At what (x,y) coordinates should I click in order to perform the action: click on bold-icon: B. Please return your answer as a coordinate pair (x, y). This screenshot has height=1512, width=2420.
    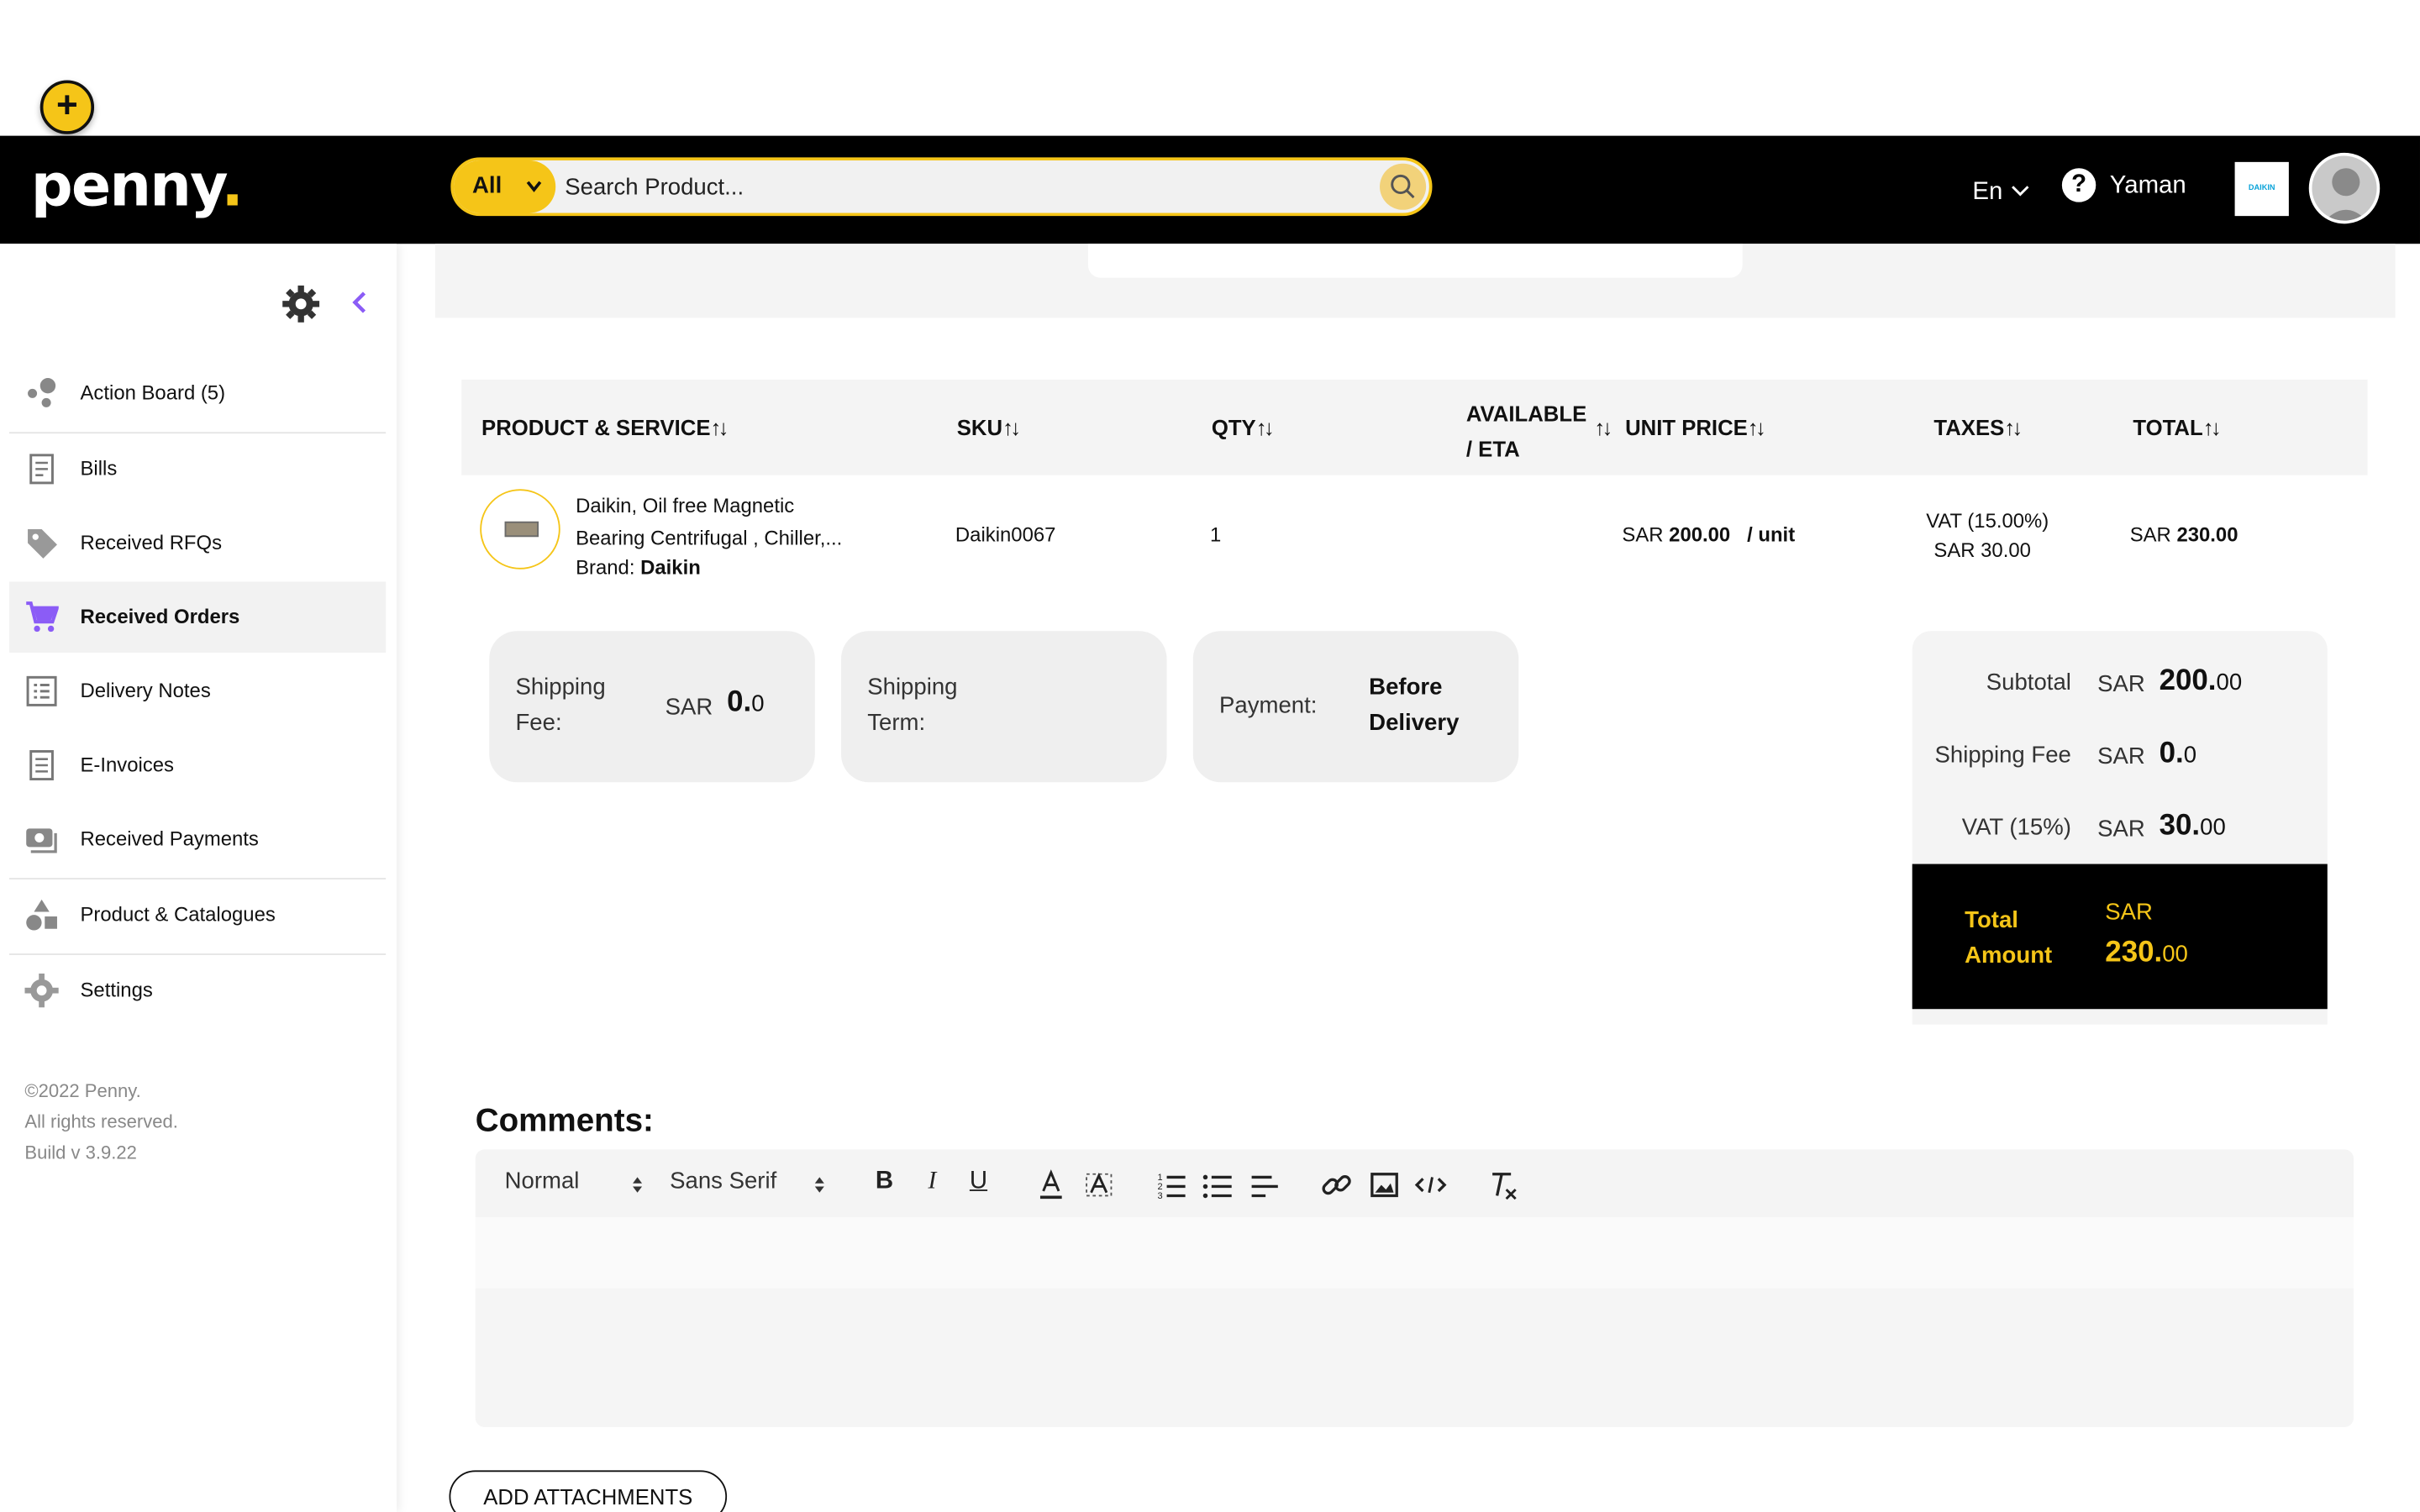
    Looking at the image, I should click on (884, 1184).